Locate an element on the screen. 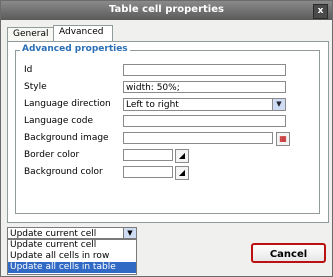 The width and height of the screenshot is (333, 277). background-image-field is located at coordinates (198, 138).